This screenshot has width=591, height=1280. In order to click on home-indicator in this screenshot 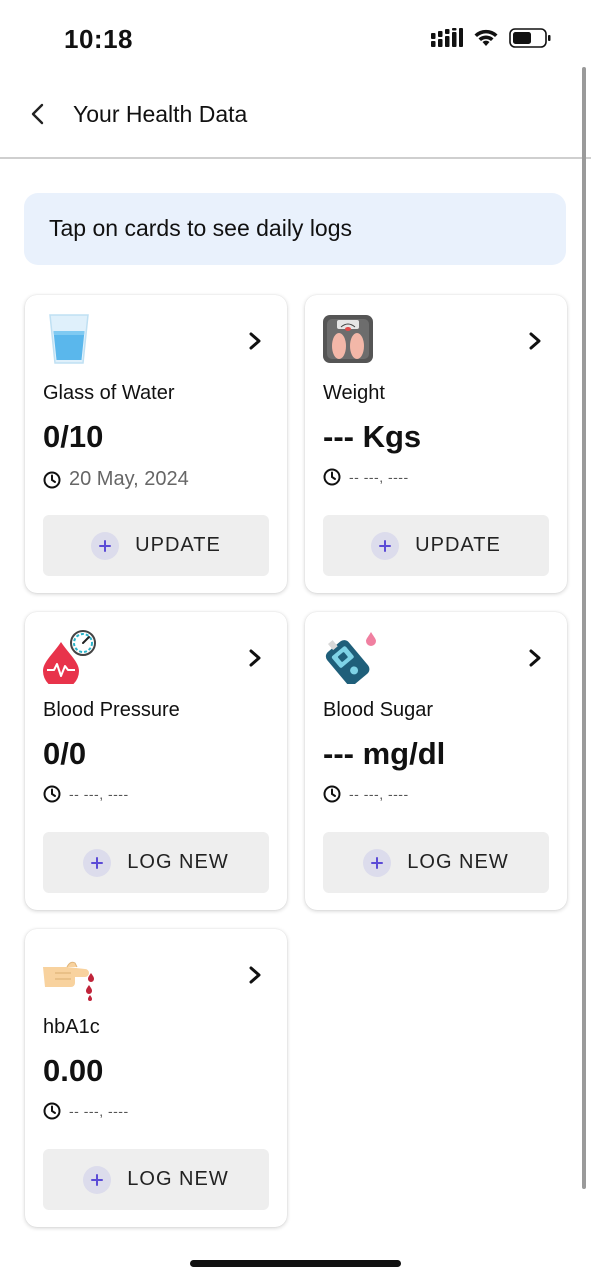, I will do `click(295, 1263)`.